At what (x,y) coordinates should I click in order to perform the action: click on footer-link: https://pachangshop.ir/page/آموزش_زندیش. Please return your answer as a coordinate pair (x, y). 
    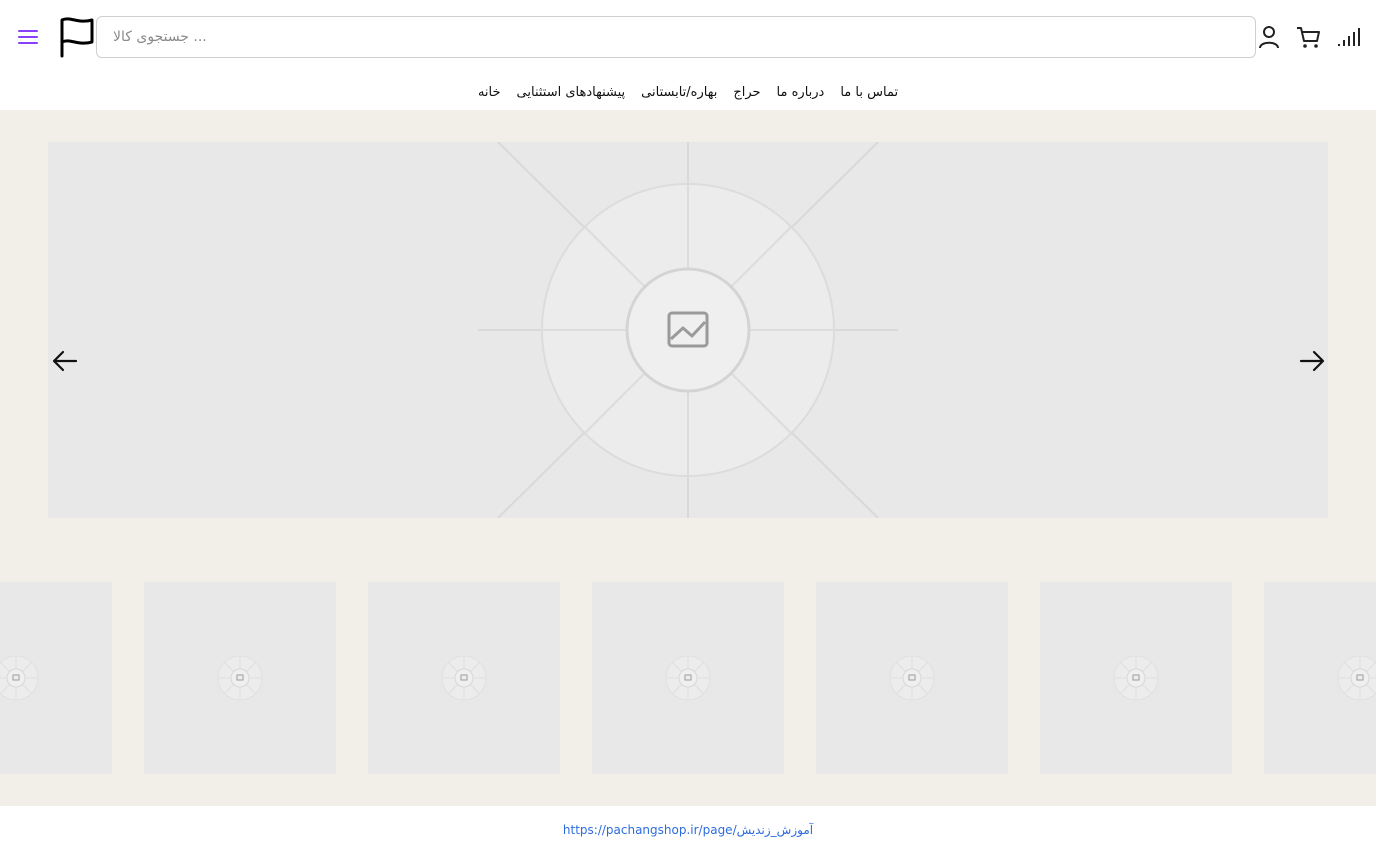
    Looking at the image, I should click on (688, 830).